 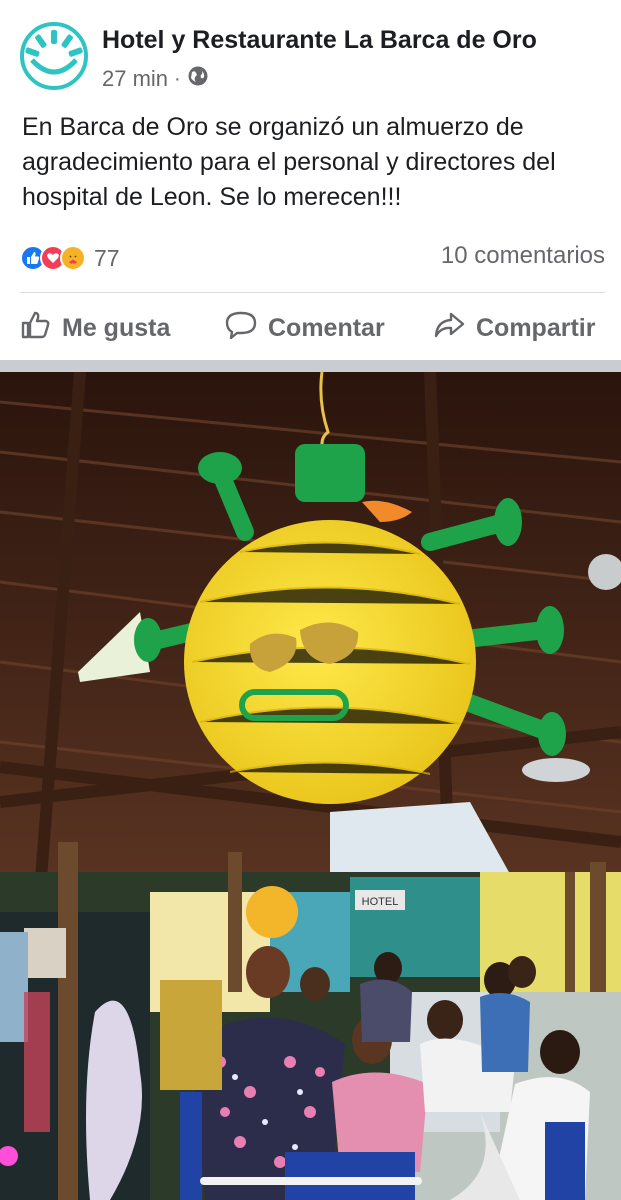 What do you see at coordinates (73, 258) in the screenshot?
I see `care-icon` at bounding box center [73, 258].